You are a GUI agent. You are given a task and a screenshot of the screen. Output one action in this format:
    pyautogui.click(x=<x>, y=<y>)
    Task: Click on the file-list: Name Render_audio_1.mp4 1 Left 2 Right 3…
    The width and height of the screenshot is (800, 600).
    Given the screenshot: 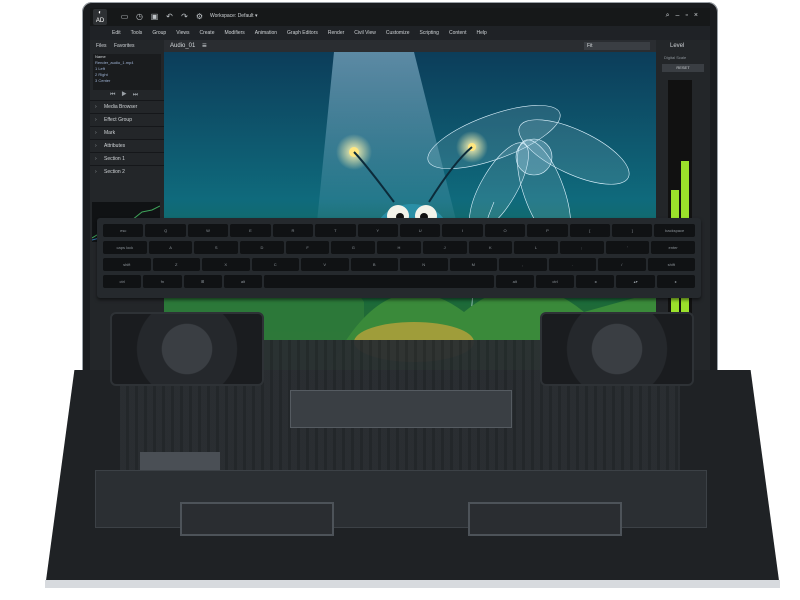 What is the action you would take?
    pyautogui.click(x=127, y=72)
    